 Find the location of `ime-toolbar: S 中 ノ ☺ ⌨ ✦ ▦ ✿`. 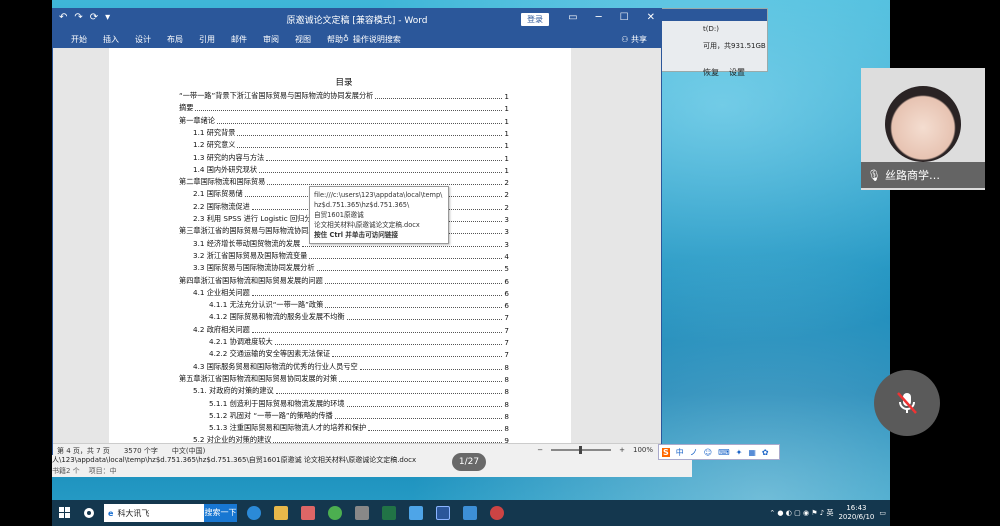

ime-toolbar: S 中 ノ ☺ ⌨ ✦ ▦ ✿ is located at coordinates (719, 452).